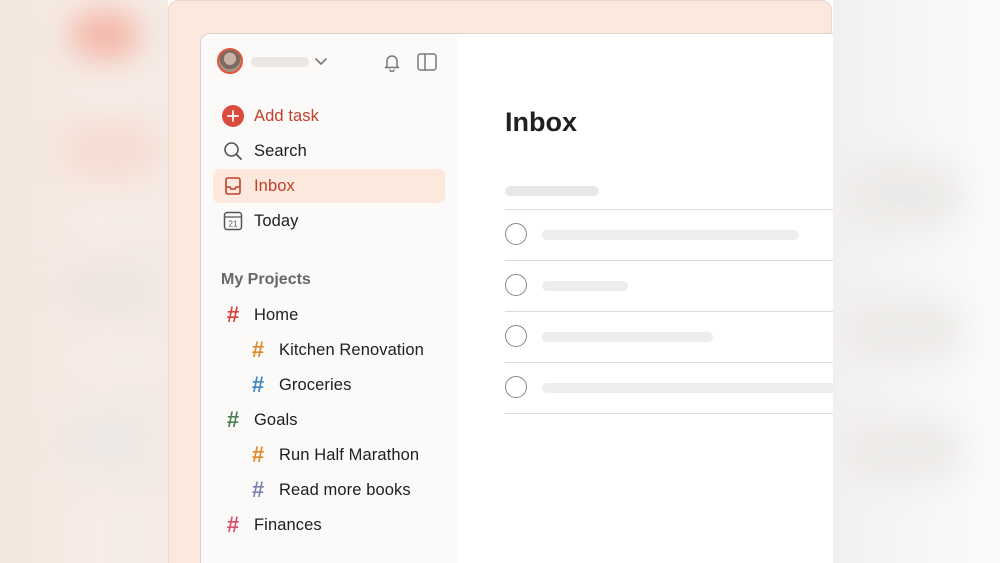 The height and width of the screenshot is (563, 1000). Describe the element at coordinates (233, 151) in the screenshot. I see `search-icon` at that location.